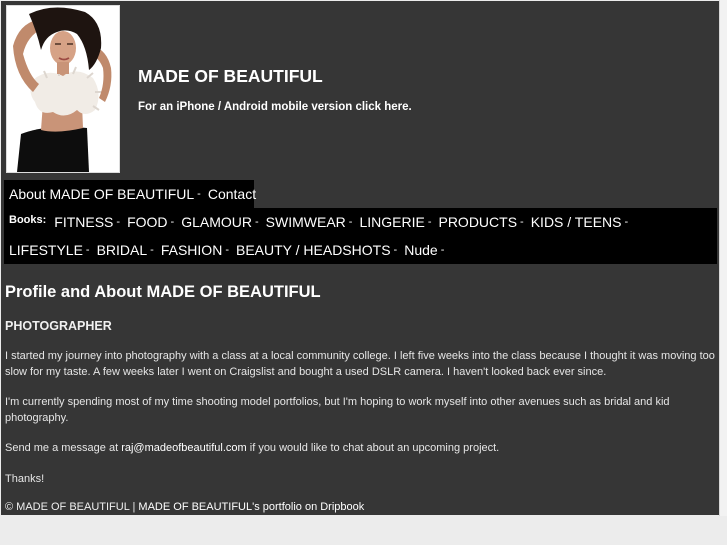 Image resolution: width=727 pixels, height=545 pixels. I want to click on books-label: Books:, so click(28, 220).